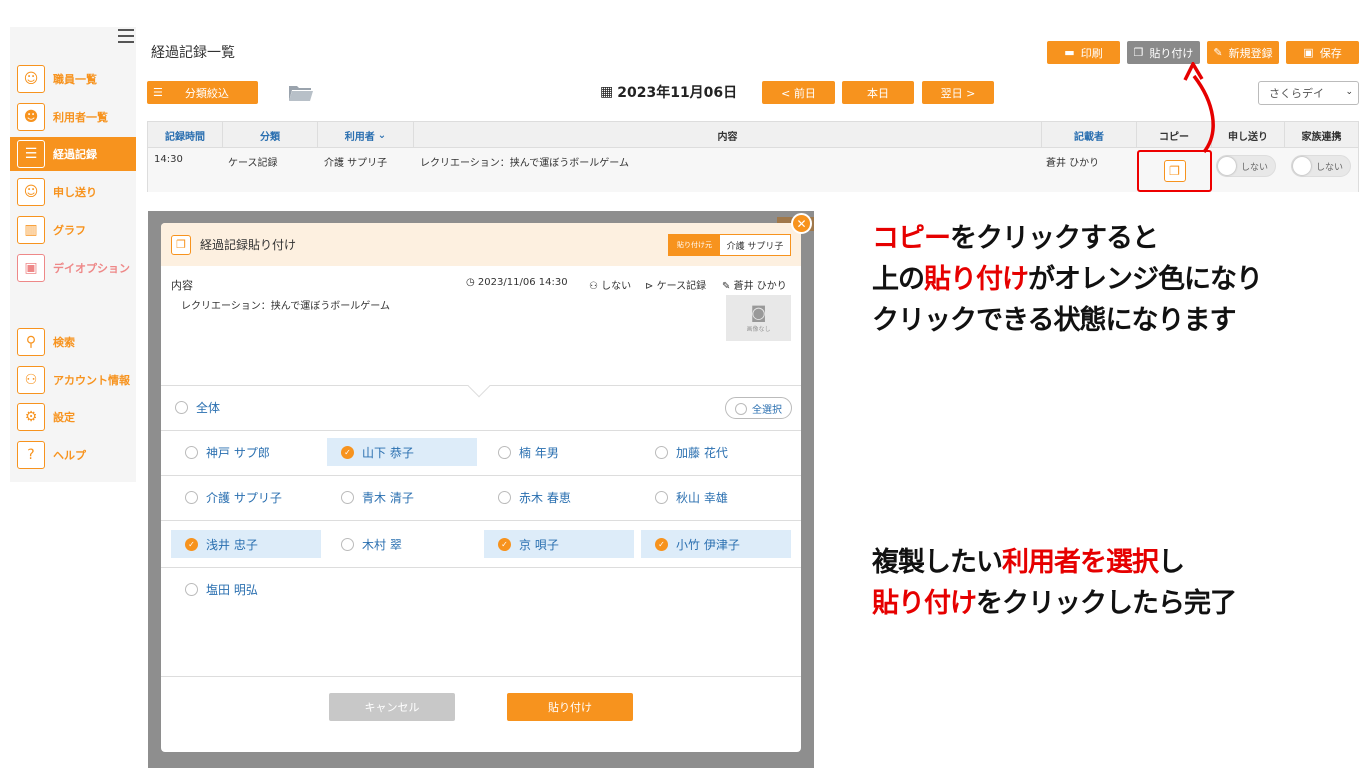  Describe the element at coordinates (73, 455) in the screenshot. I see `sidebar-item-help: ? ヘルプ` at that location.